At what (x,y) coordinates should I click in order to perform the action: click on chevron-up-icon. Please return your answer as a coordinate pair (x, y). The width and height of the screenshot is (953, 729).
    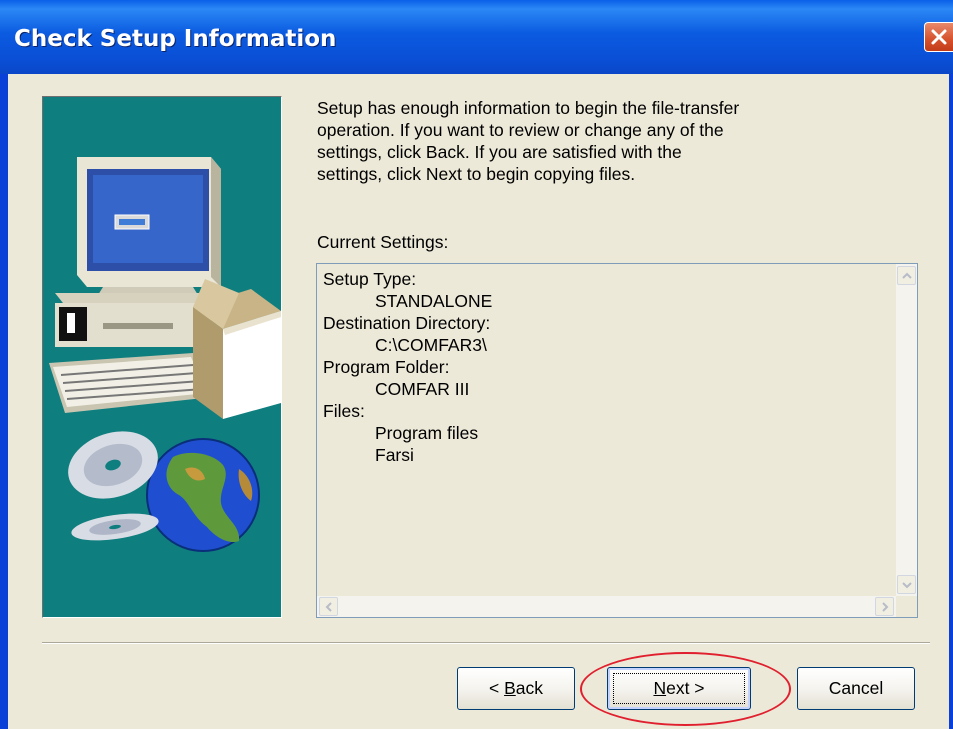
    Looking at the image, I should click on (906, 275).